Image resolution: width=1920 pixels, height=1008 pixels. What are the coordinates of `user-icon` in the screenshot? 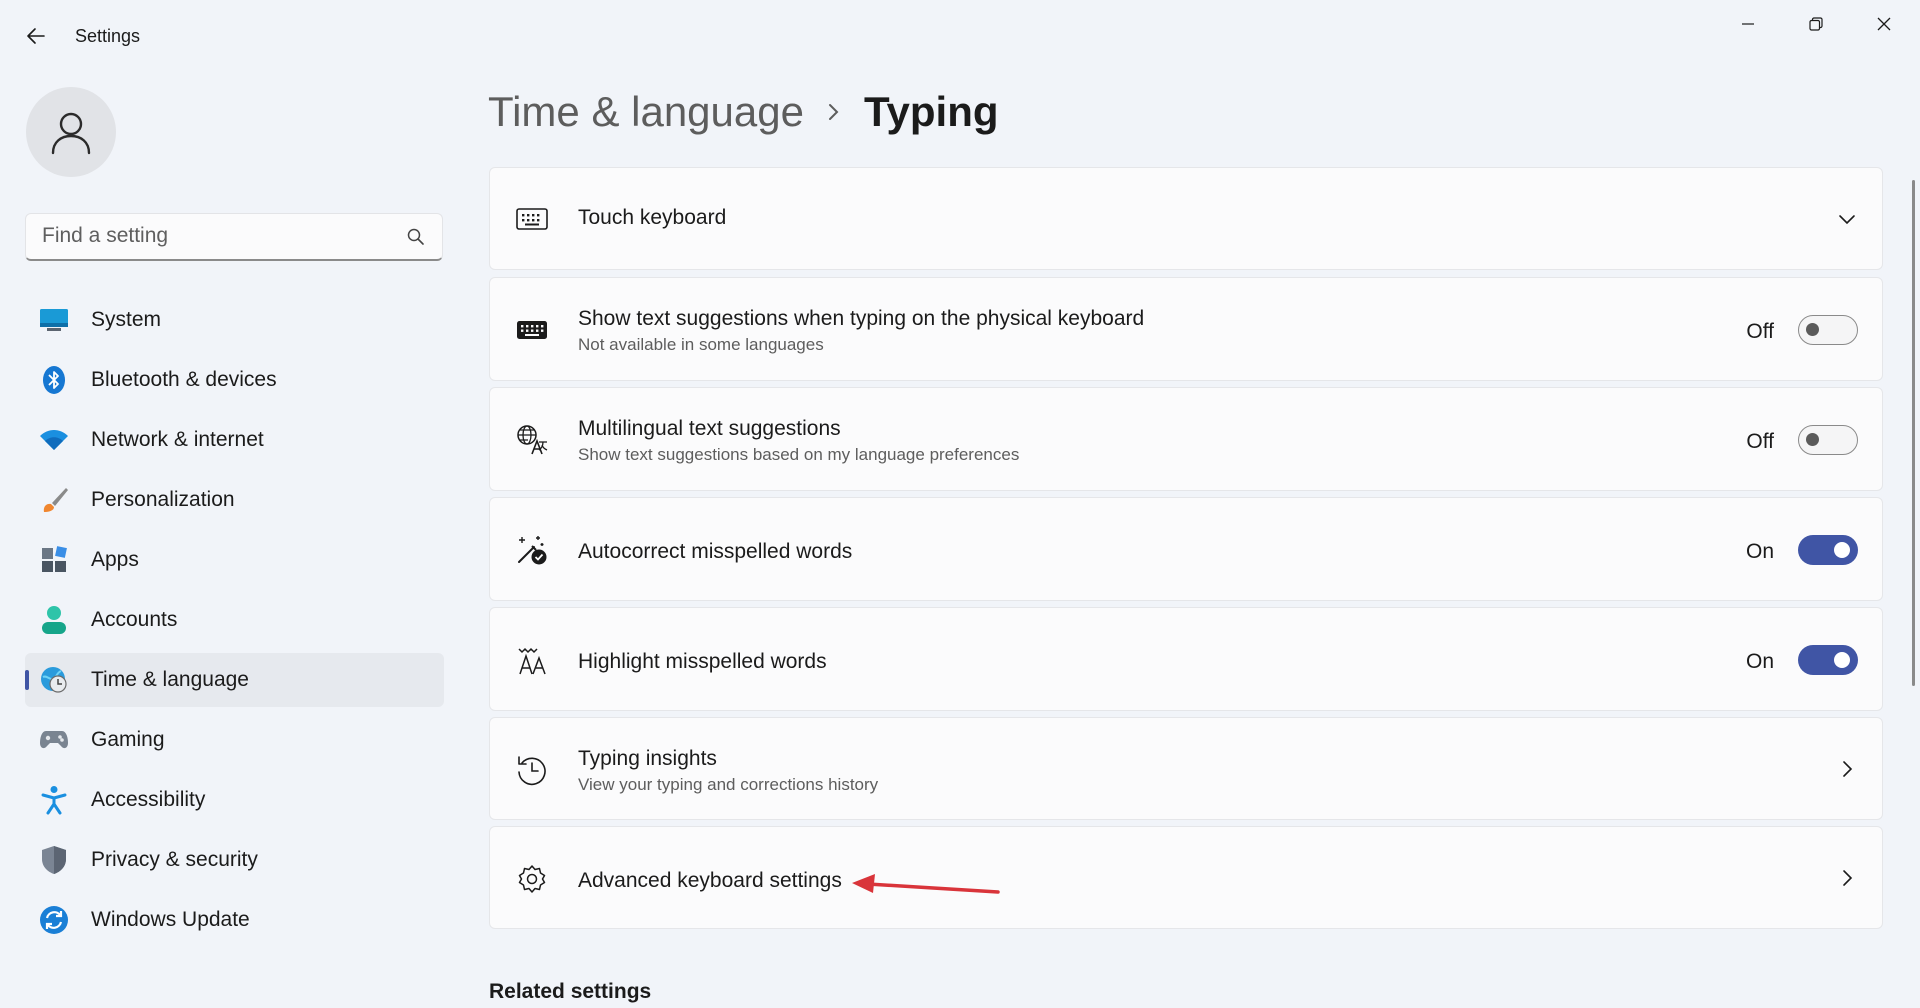 It's located at (71, 133).